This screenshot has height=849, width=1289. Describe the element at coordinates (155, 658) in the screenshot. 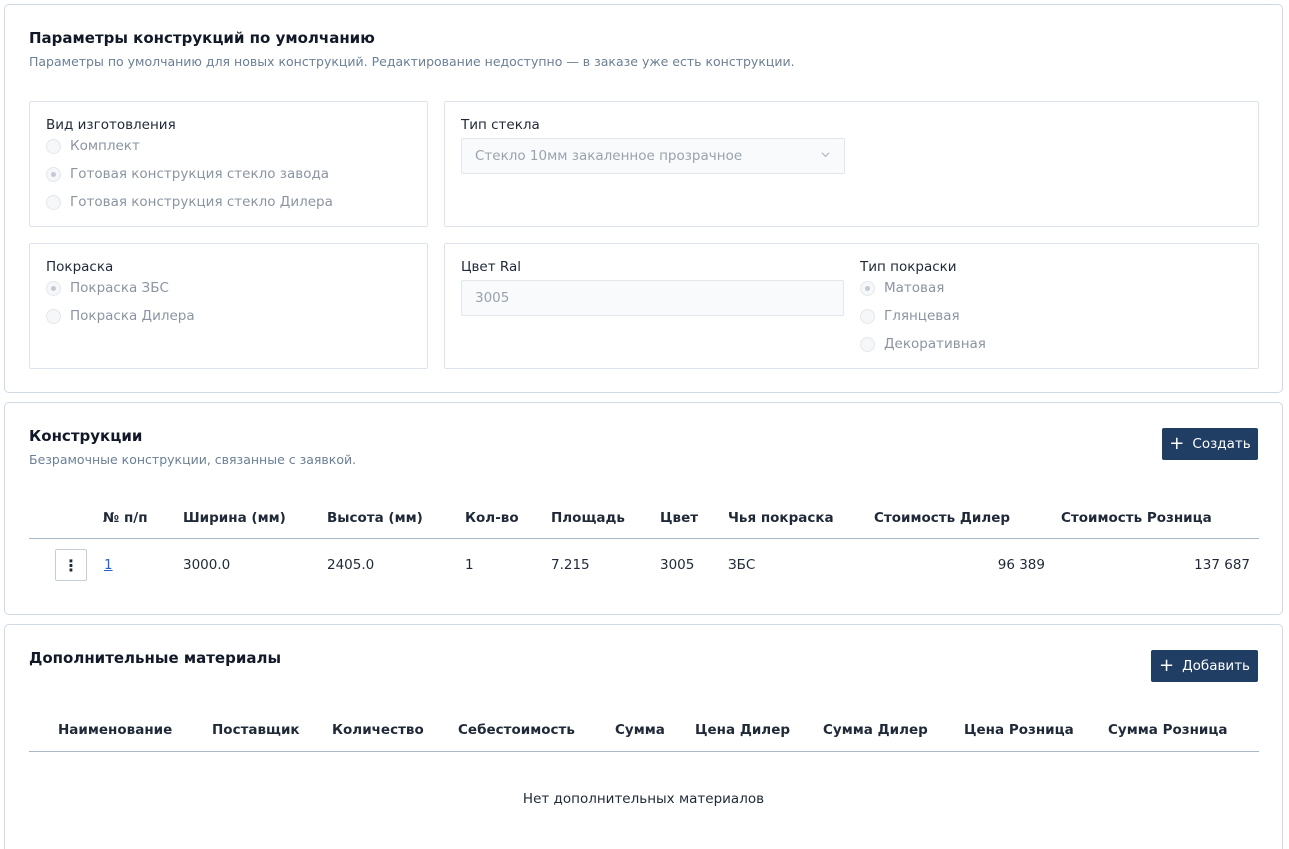

I see `materials-title: Дополнительные материалы` at that location.